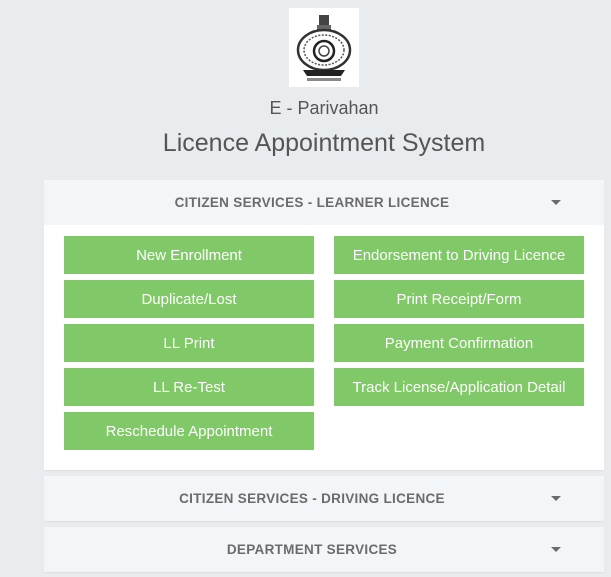  I want to click on panel-header-learner-licence: CITIZEN SERVICES - LEARNER LICENCE, so click(324, 202).